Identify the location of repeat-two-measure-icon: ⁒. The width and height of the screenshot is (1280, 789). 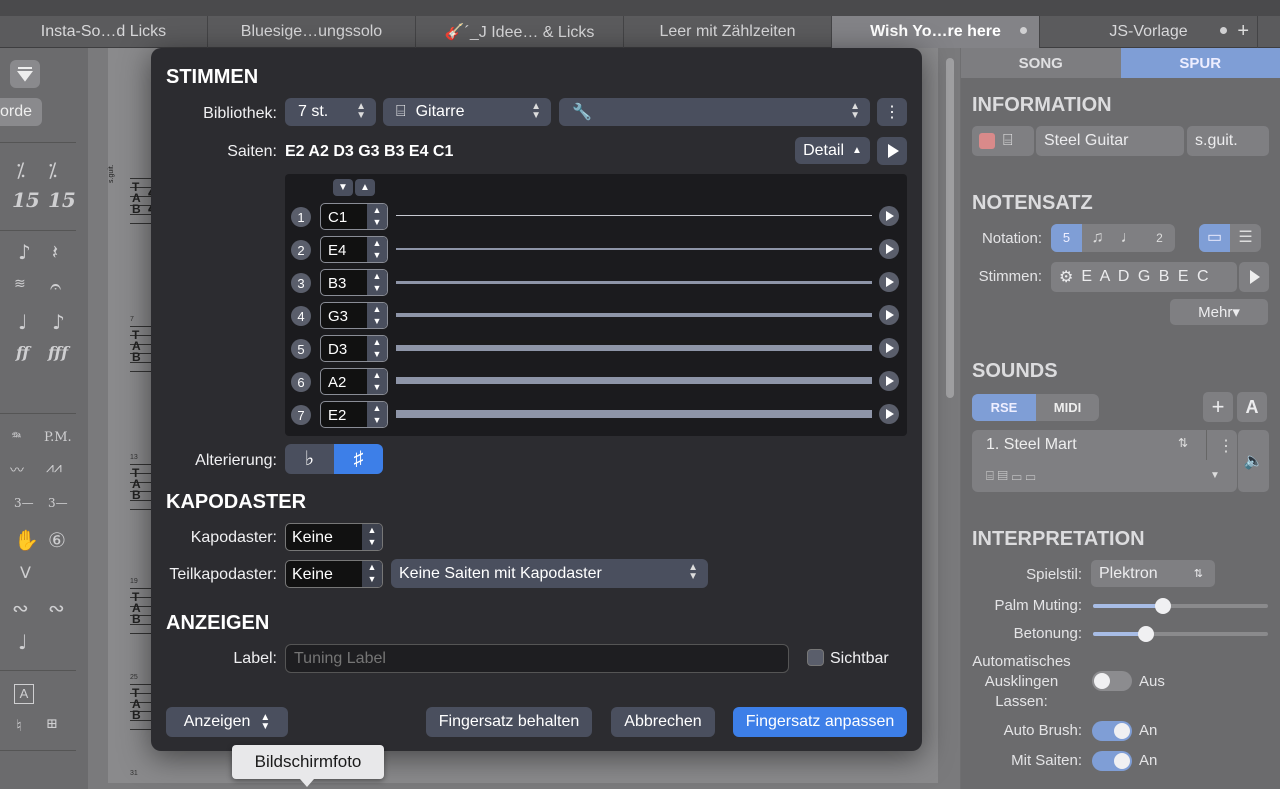
(52, 170).